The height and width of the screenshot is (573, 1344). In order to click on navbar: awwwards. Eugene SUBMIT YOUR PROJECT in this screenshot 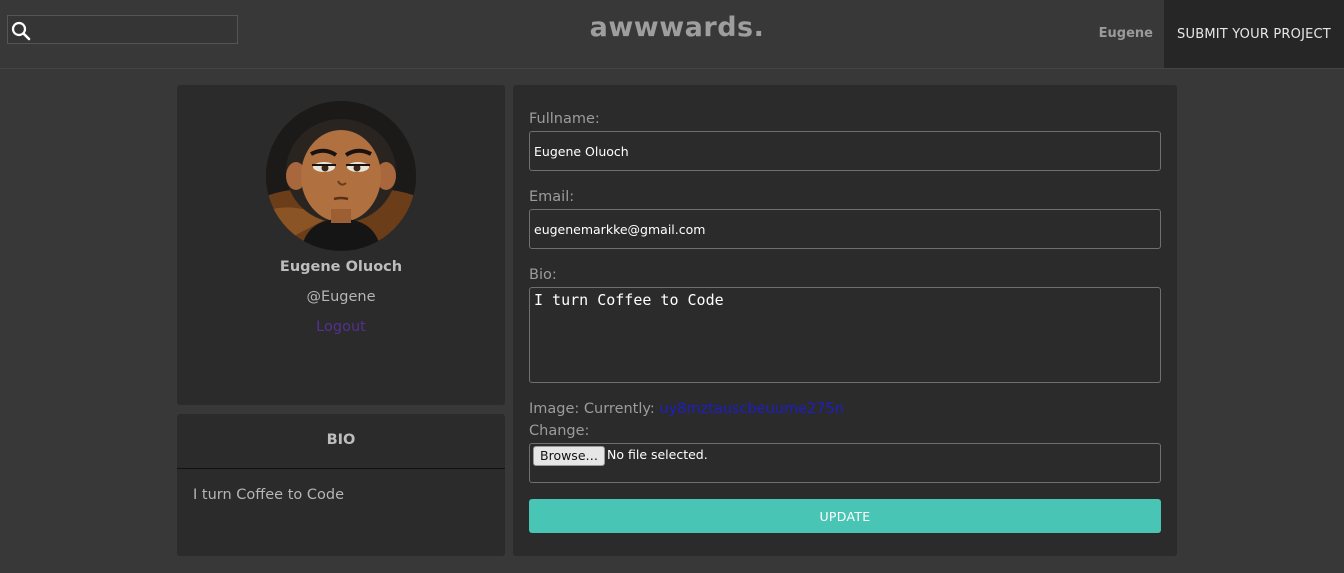, I will do `click(672, 34)`.